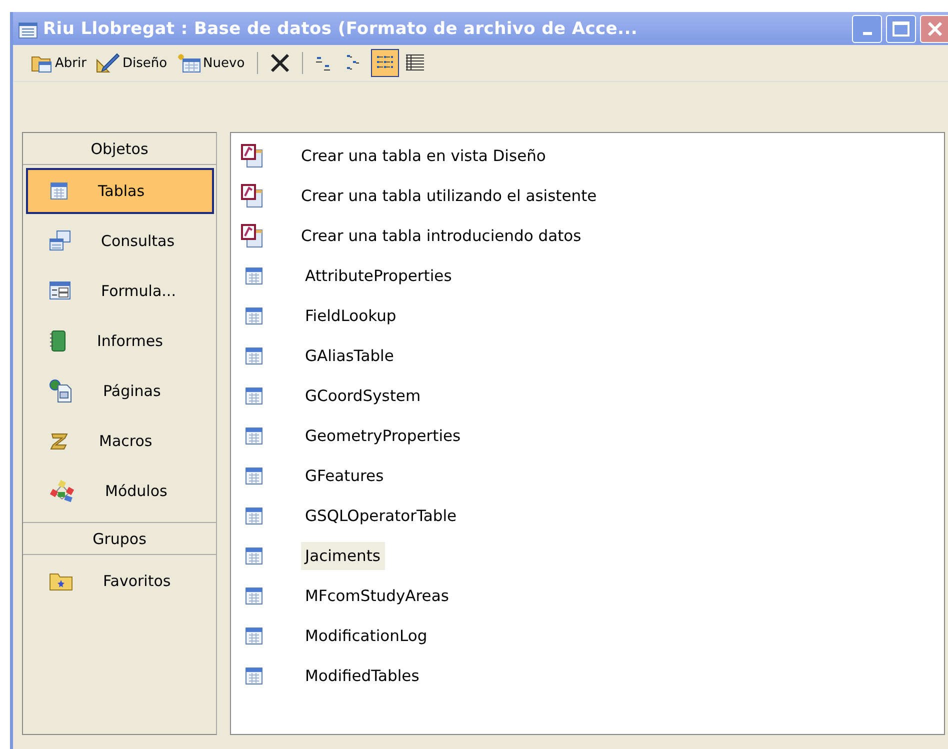 The width and height of the screenshot is (948, 749). I want to click on notebook-icon, so click(58, 341).